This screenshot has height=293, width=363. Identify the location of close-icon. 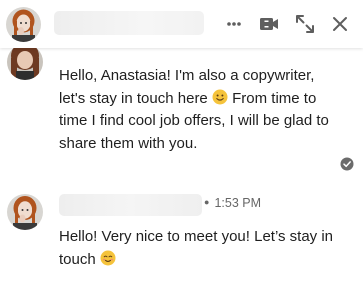
(340, 24).